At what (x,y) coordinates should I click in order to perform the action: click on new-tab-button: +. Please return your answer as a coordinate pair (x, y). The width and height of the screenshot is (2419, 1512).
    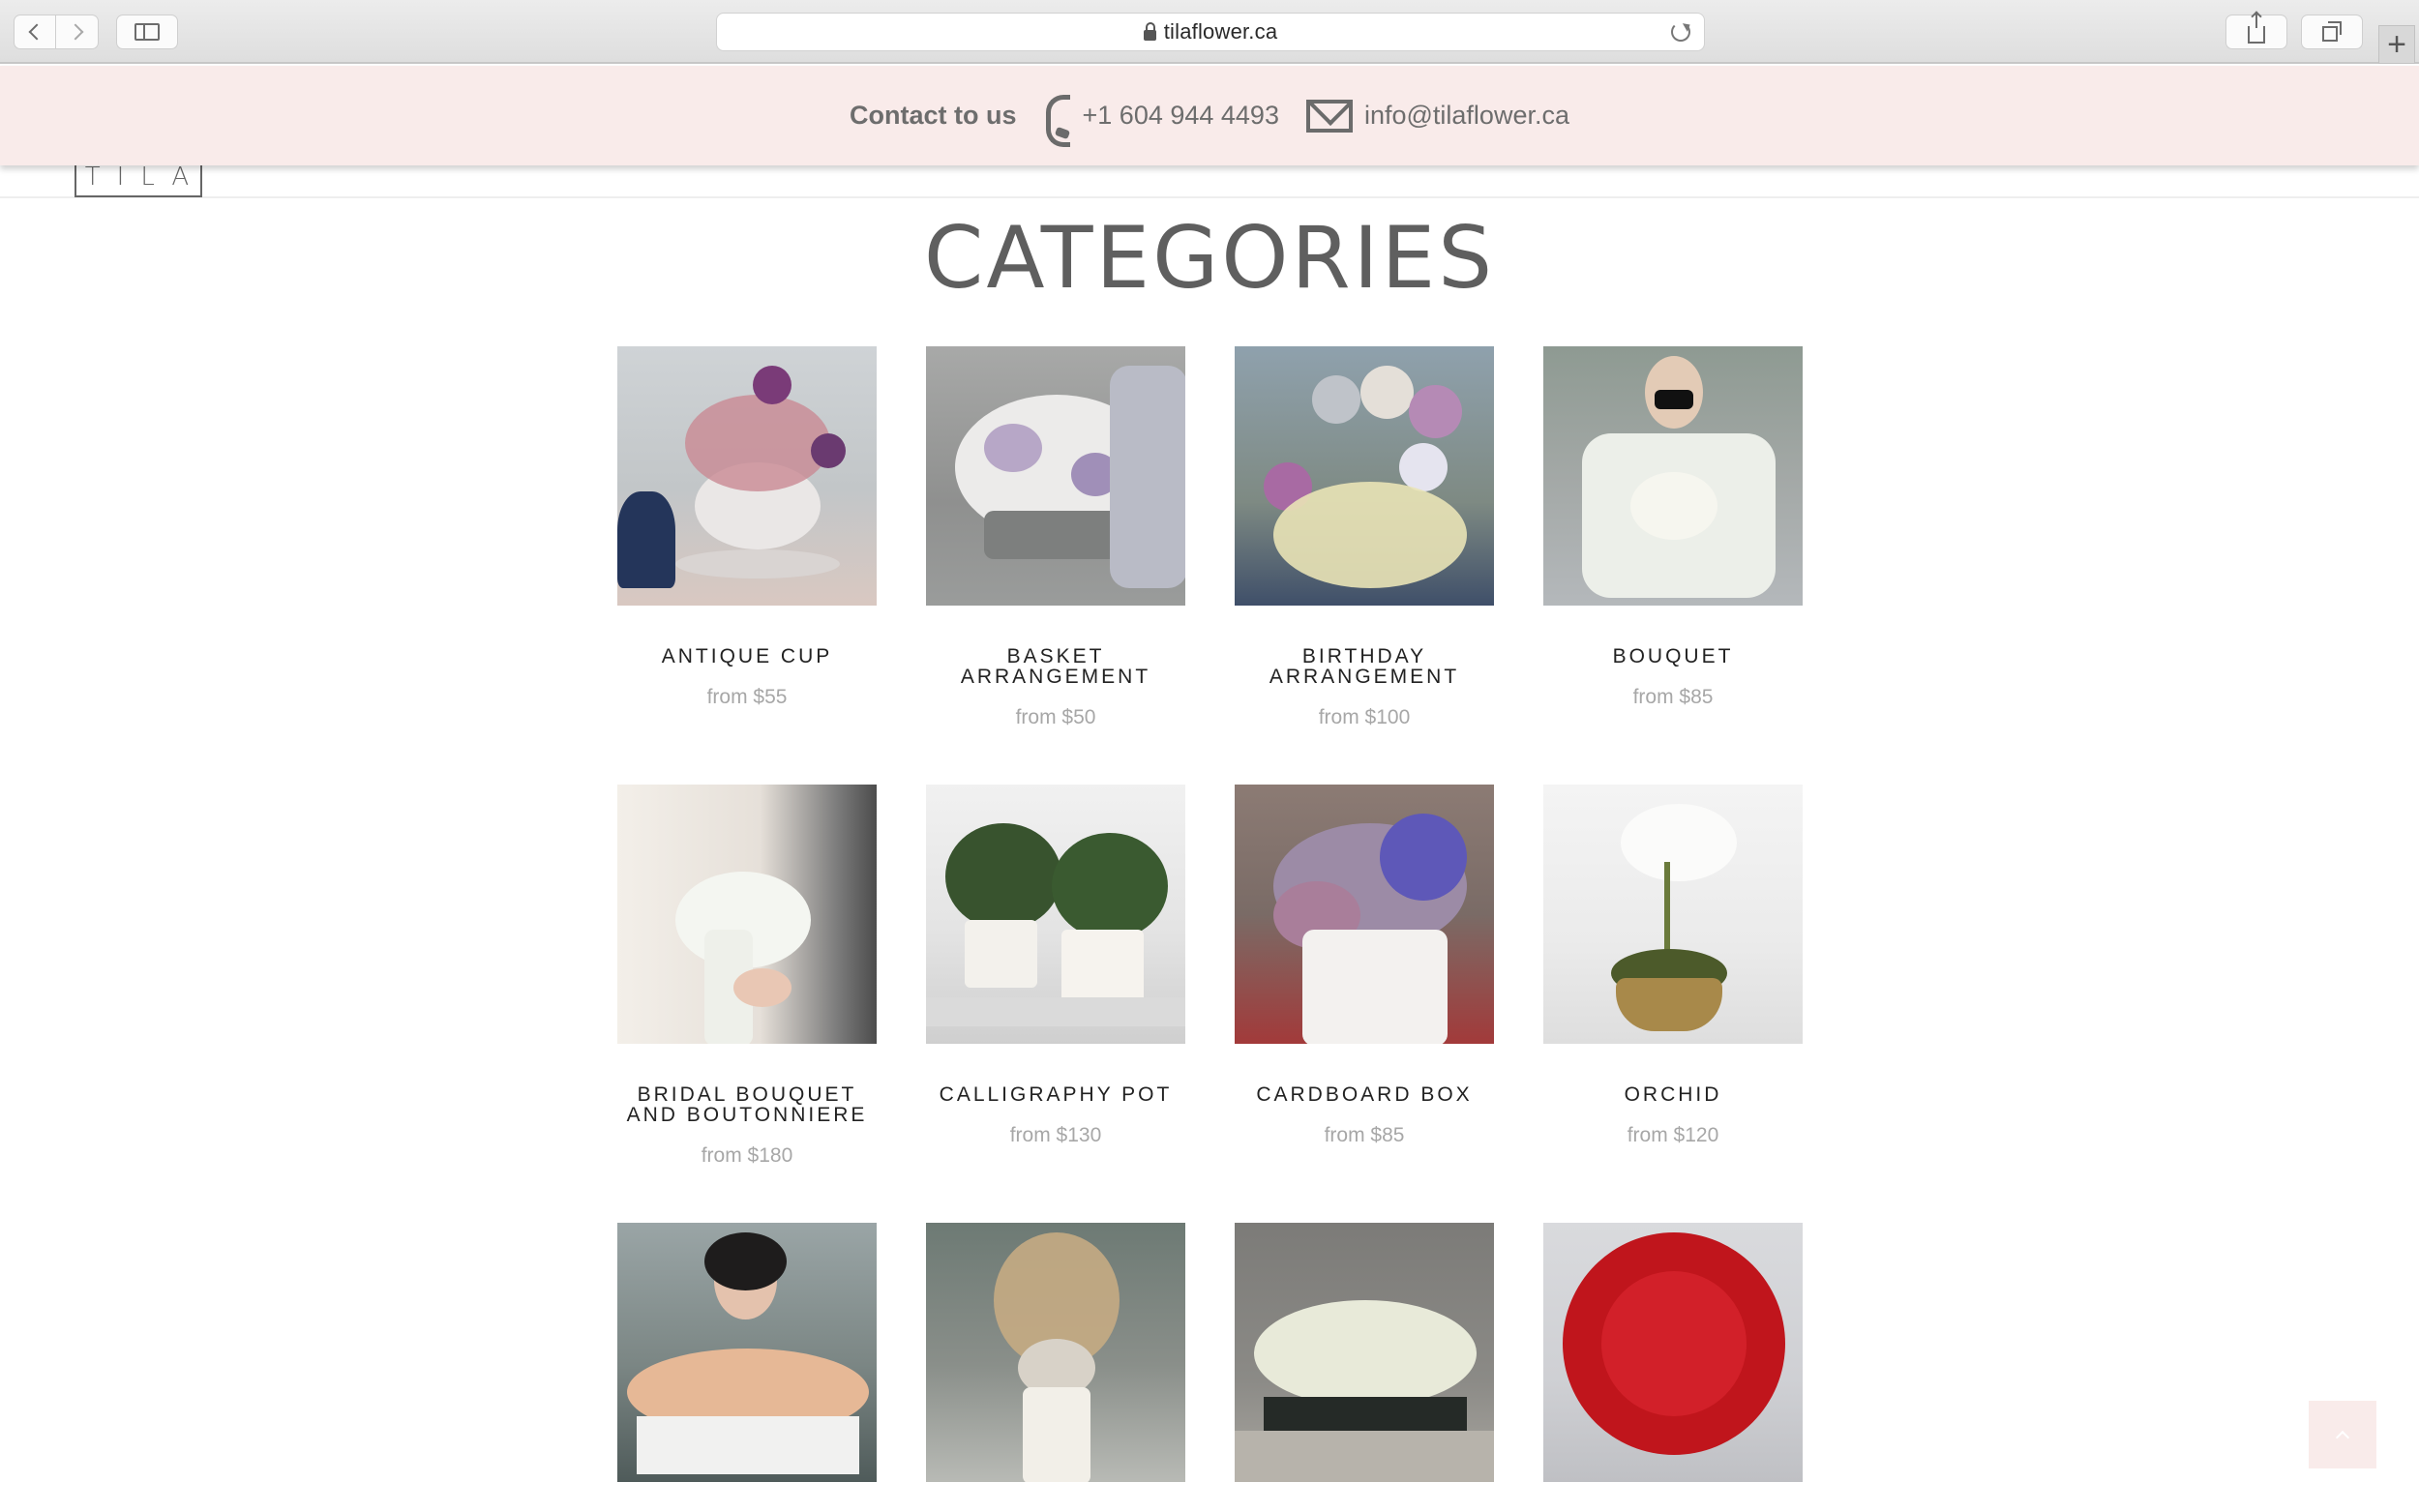
    Looking at the image, I should click on (2397, 45).